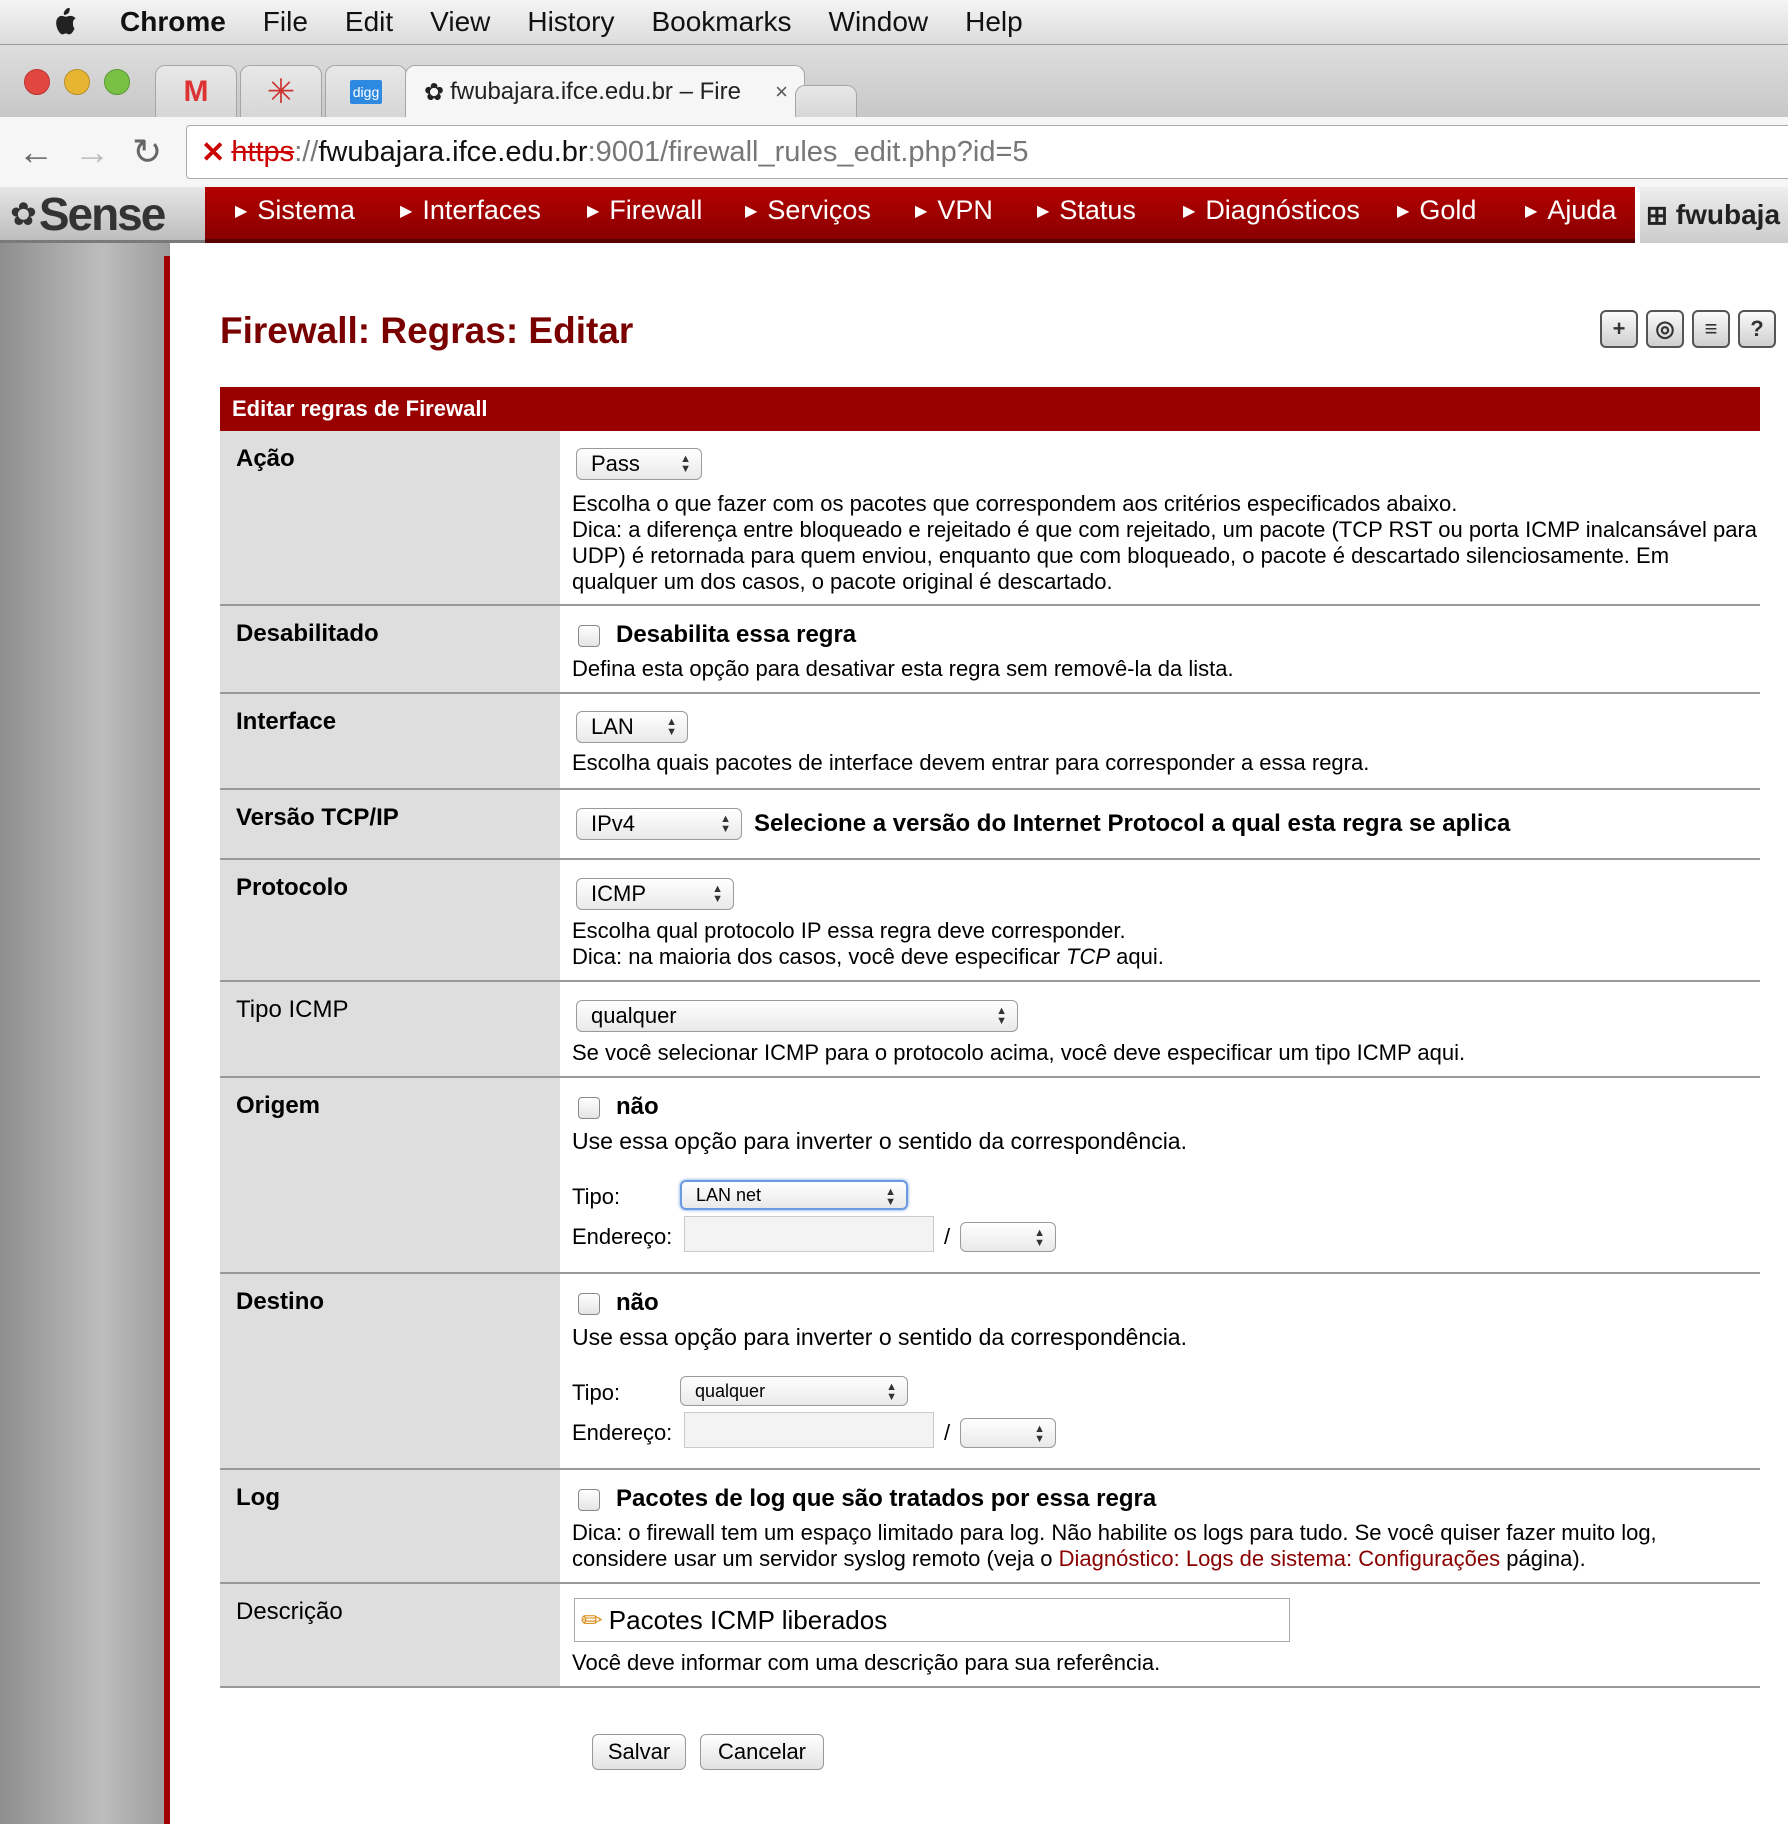 The image size is (1788, 1824). I want to click on tab-asterisk: ✳, so click(281, 91).